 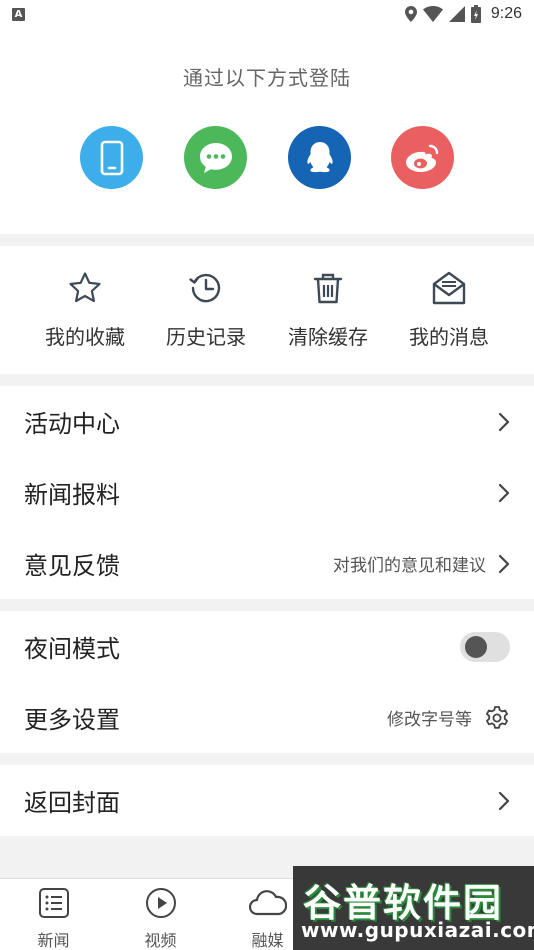 I want to click on menu-group-settings: 夜间模式 更多设置 修改字号等, so click(x=267, y=682).